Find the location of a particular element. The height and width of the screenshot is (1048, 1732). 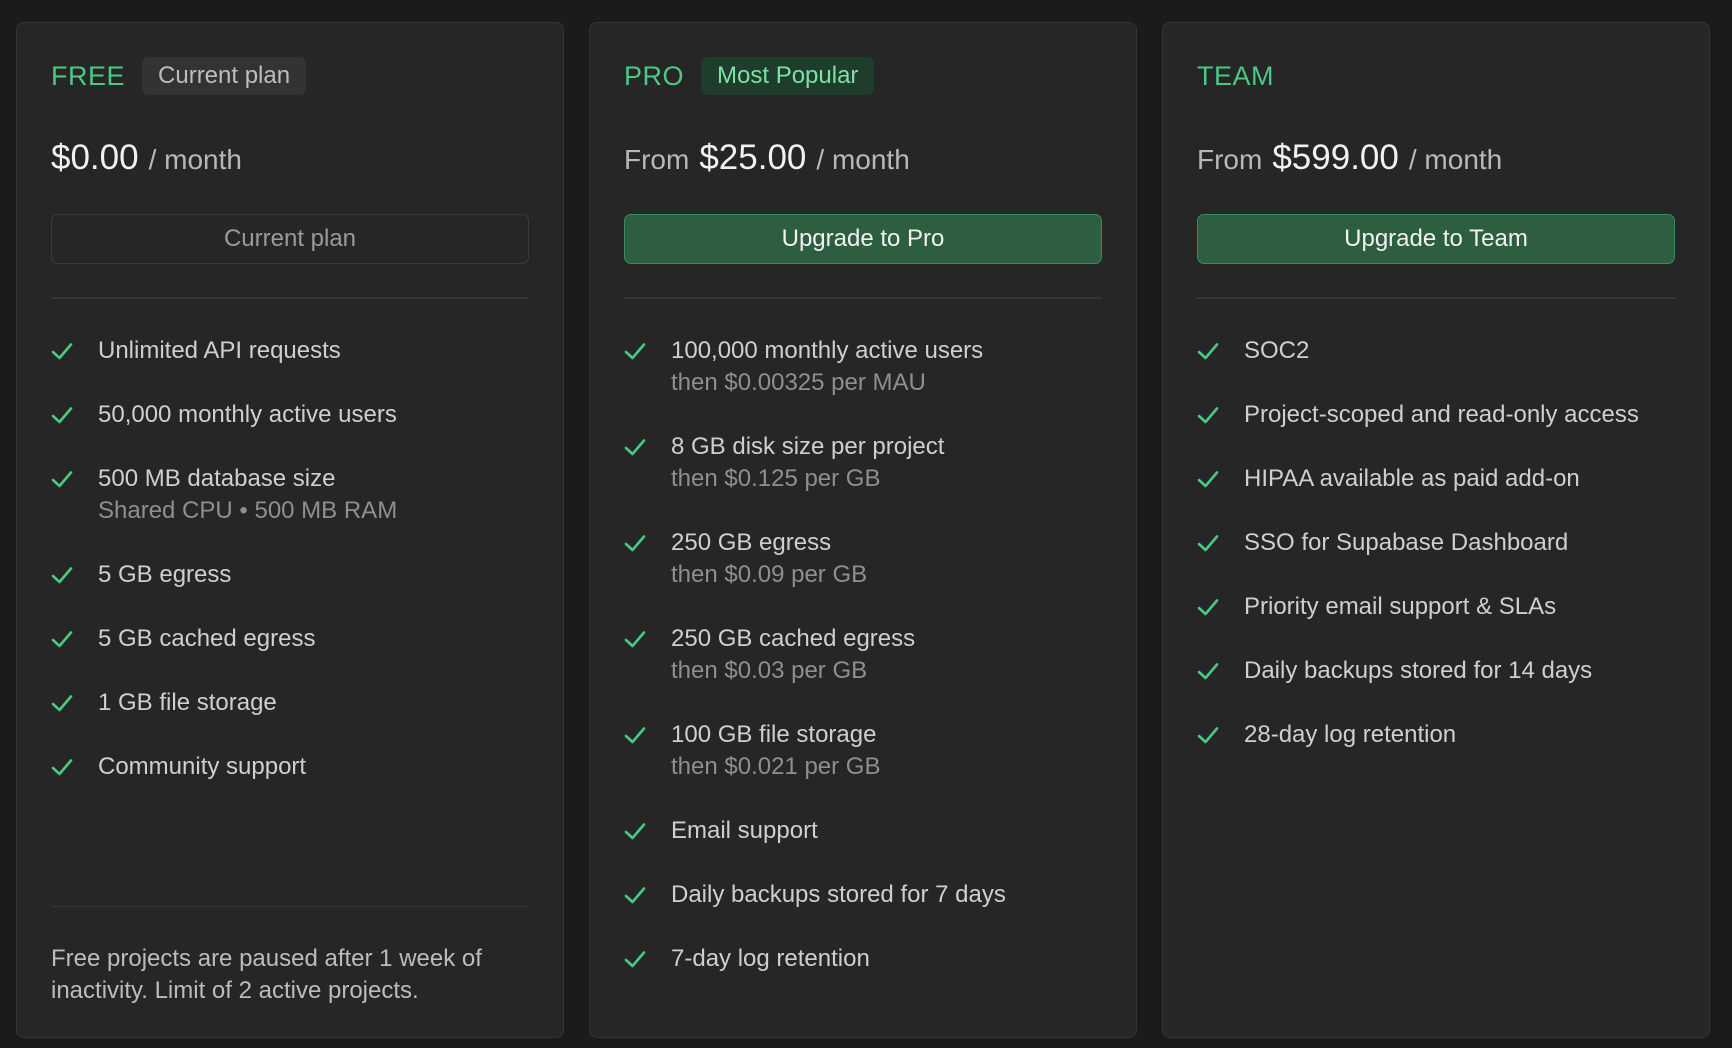

feature-text: 100 GB file storage then $0.021 per GB is located at coordinates (775, 751).